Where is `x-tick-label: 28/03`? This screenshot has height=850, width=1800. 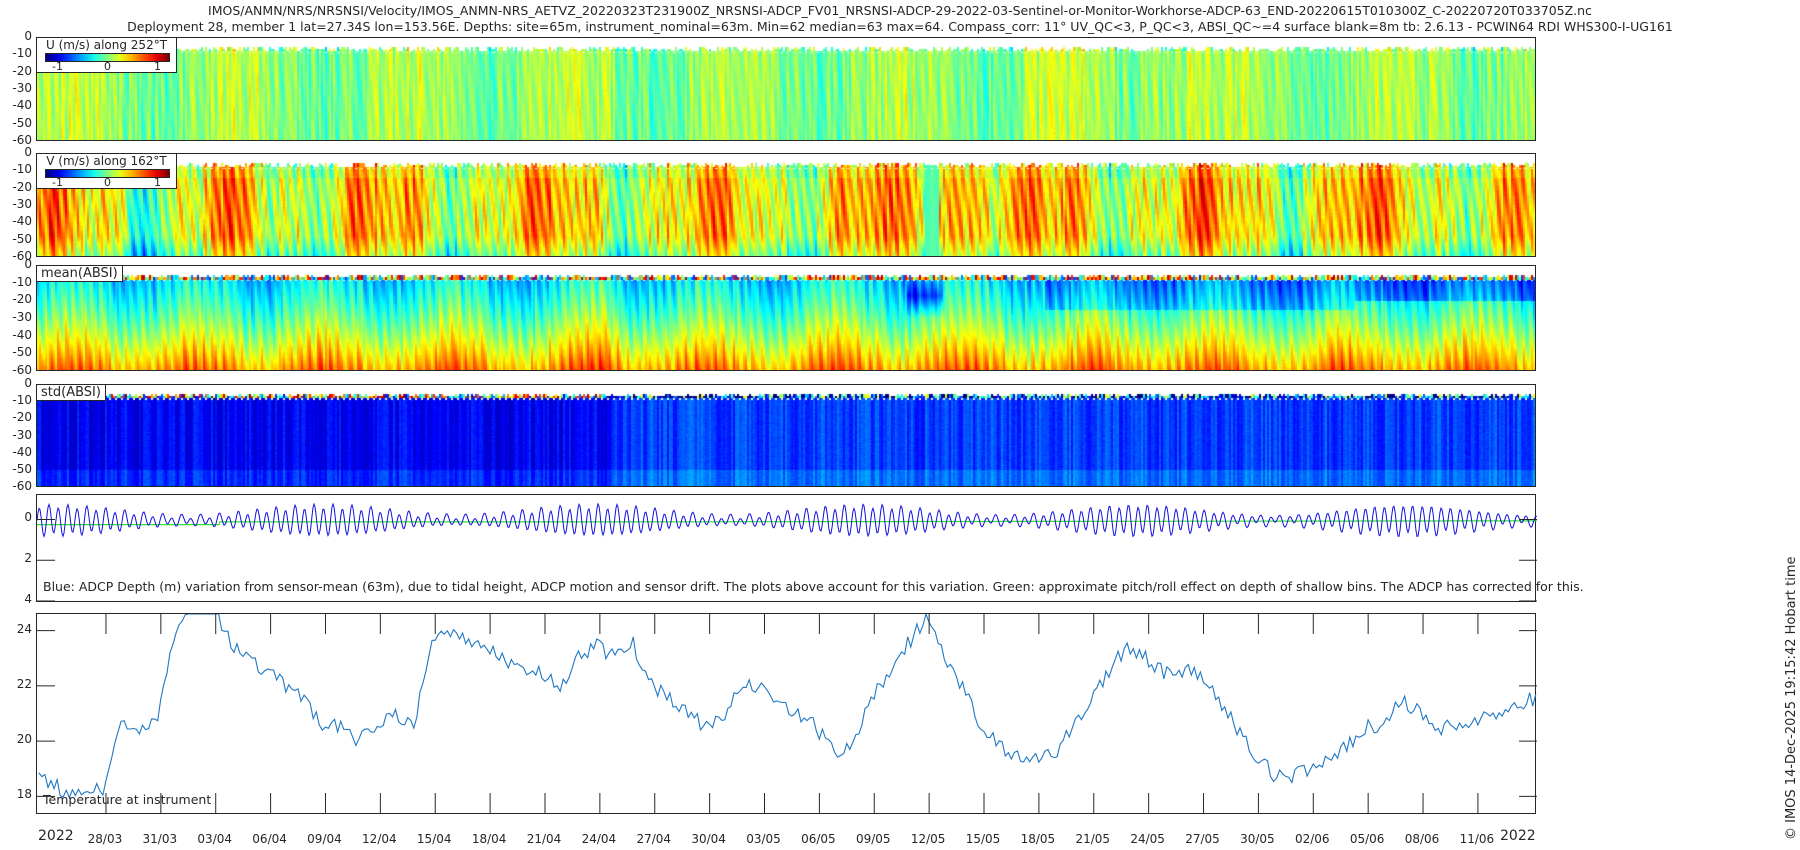 x-tick-label: 28/03 is located at coordinates (105, 839).